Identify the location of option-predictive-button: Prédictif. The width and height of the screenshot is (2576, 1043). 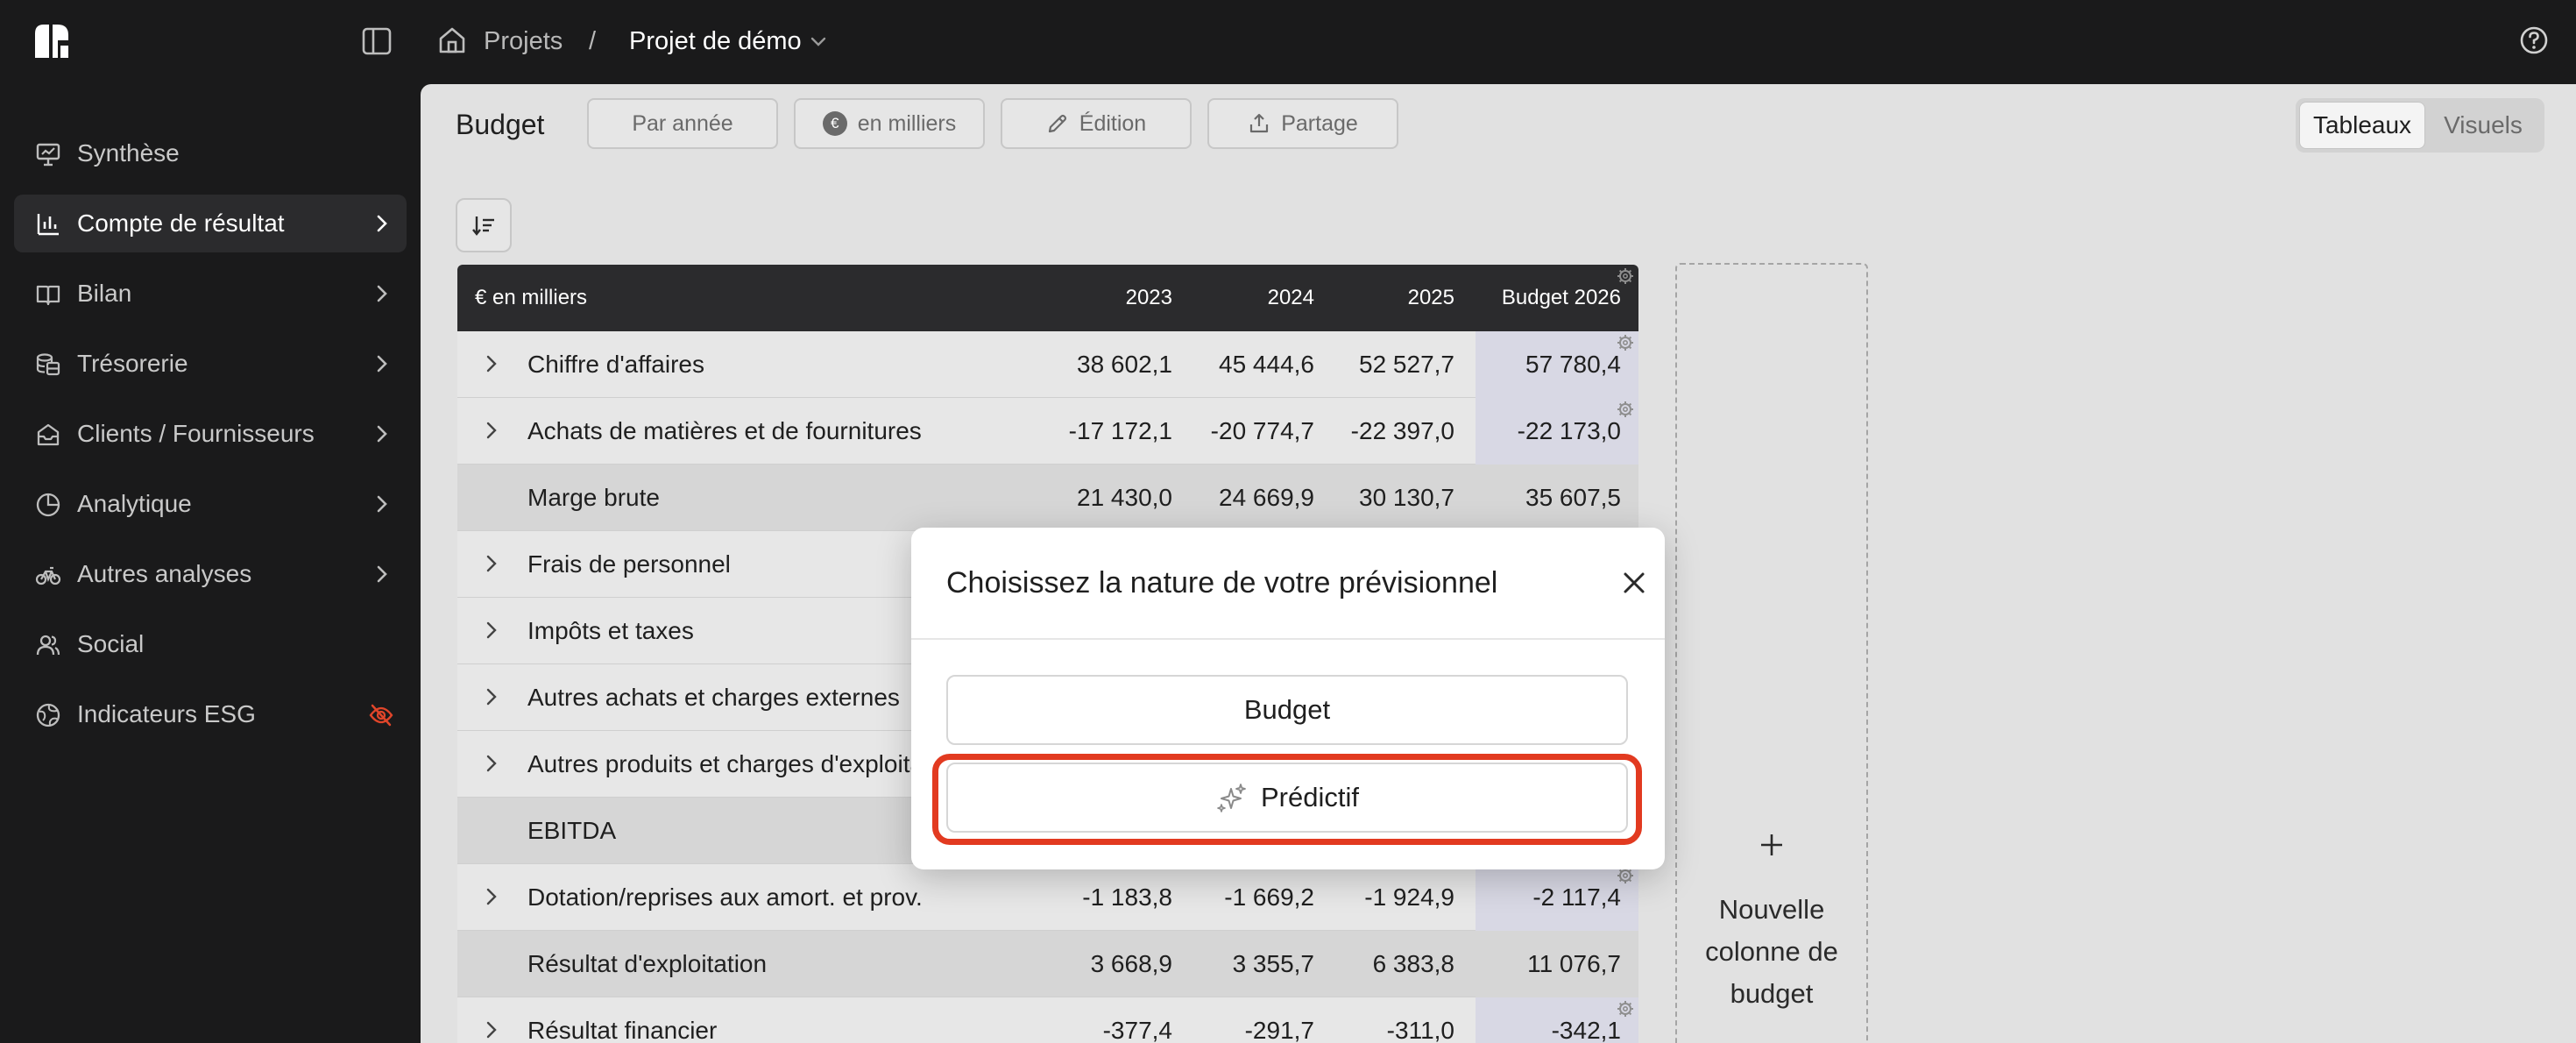
(1287, 798).